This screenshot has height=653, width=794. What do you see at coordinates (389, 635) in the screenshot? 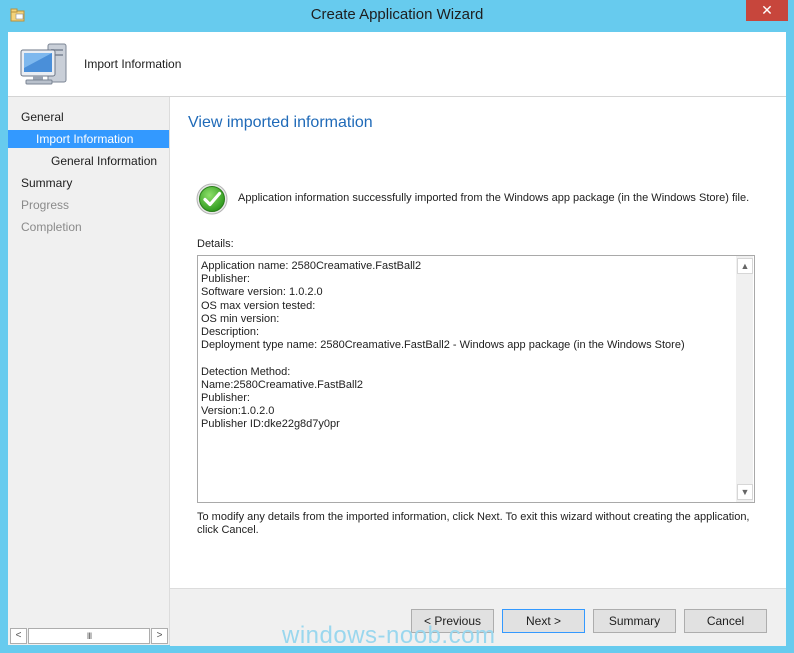
I see `watermark-text: windows-noob.com` at bounding box center [389, 635].